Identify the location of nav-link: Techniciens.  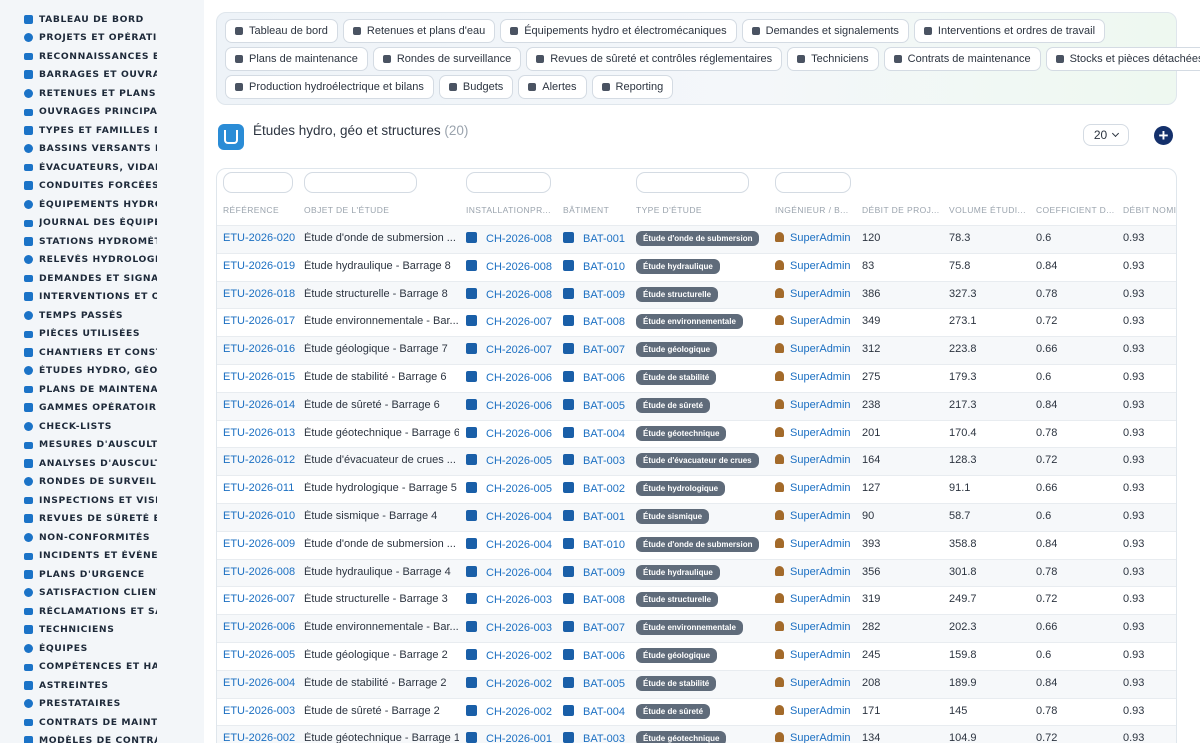
(833, 59).